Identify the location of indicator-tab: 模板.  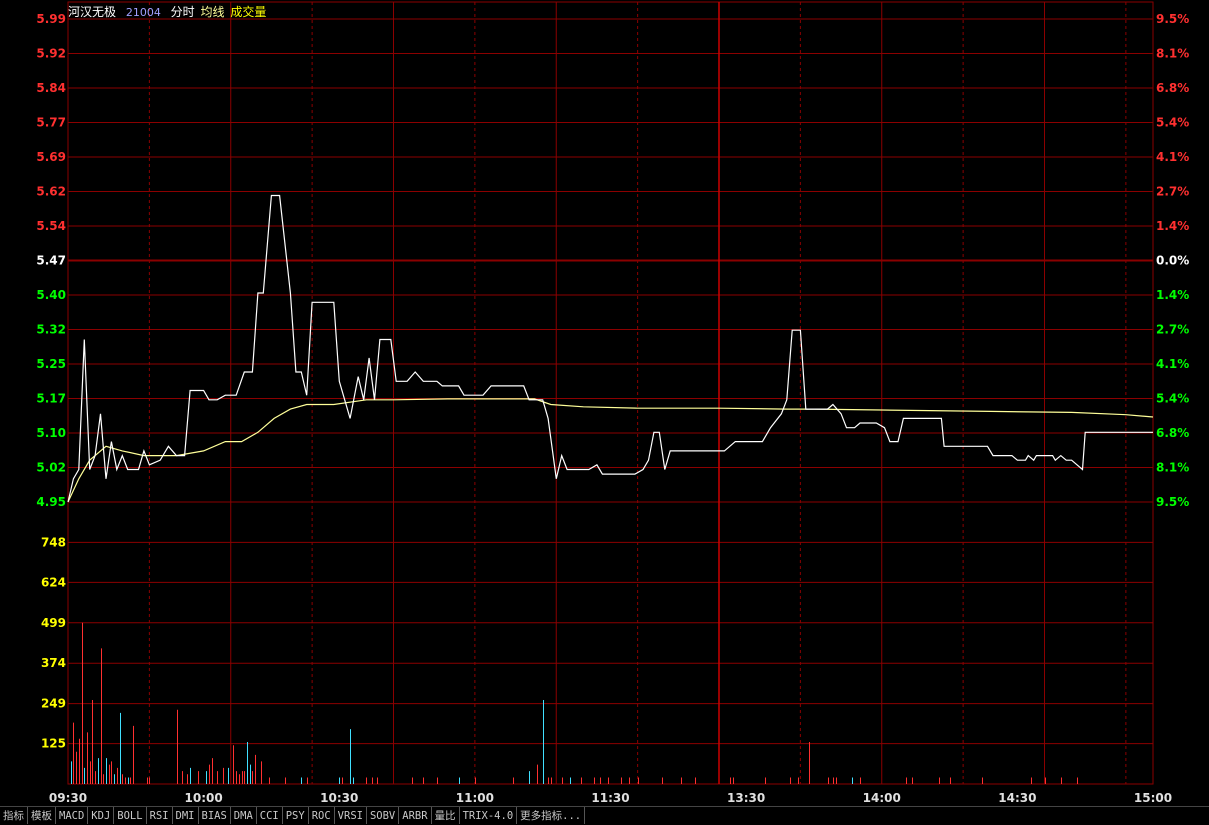
(42, 815).